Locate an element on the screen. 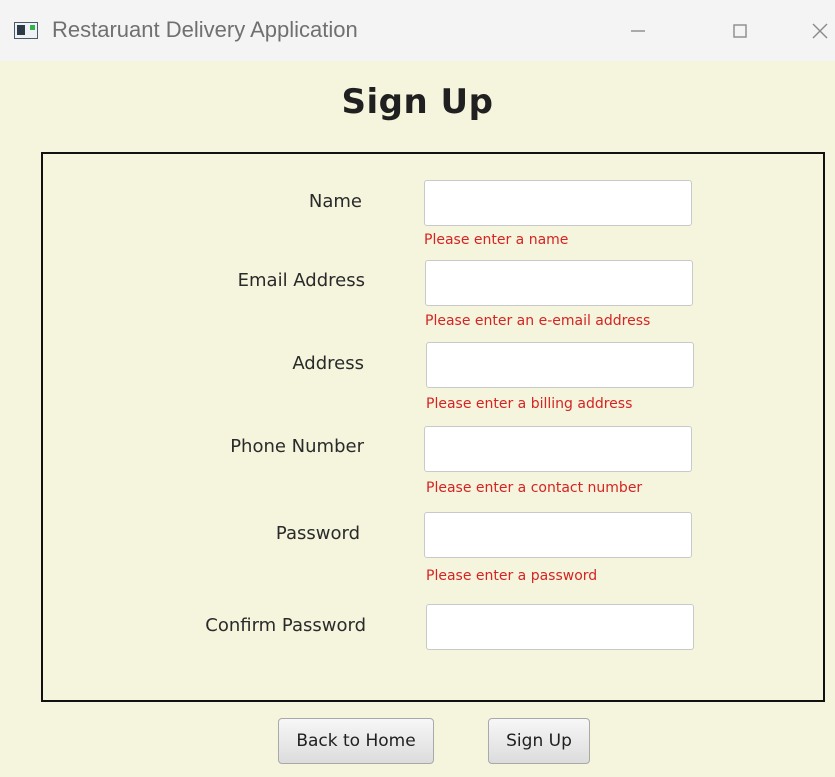  sign-up-button: Sign Up is located at coordinates (539, 741).